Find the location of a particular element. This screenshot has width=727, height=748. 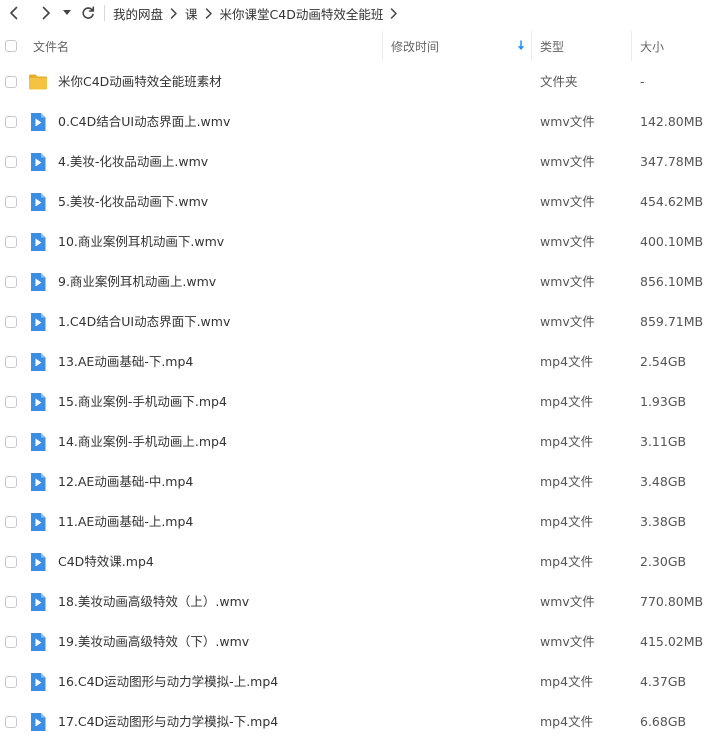

file-size: 3.38GB is located at coordinates (663, 521).